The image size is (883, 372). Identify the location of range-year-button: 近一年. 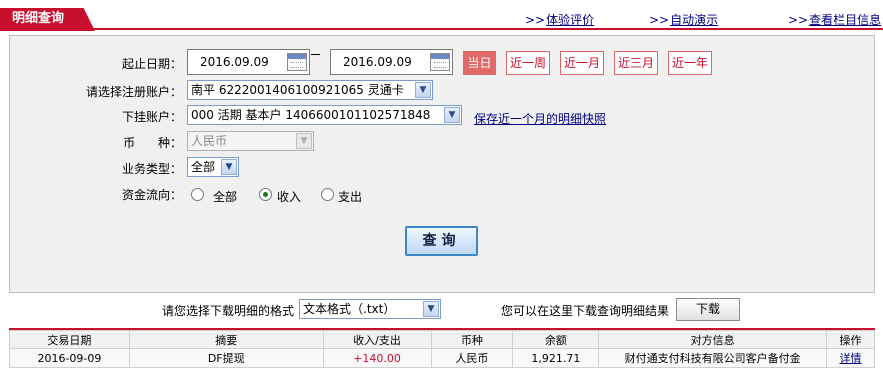
(690, 63).